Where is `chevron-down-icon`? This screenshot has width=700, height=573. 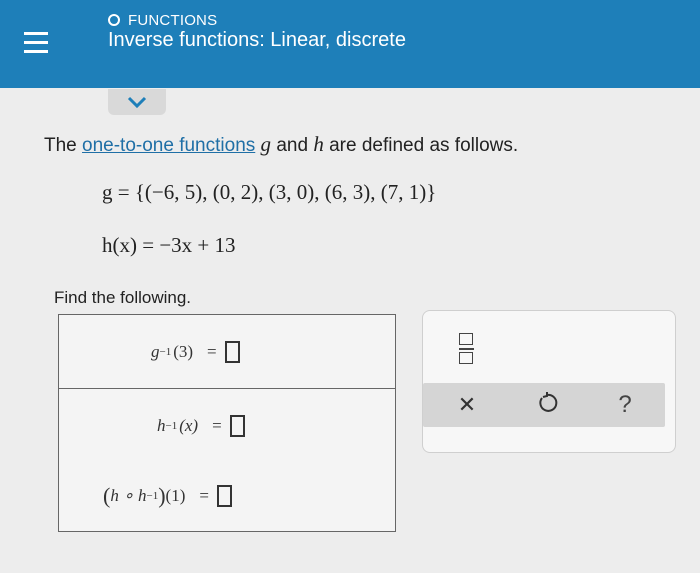
chevron-down-icon is located at coordinates (137, 102).